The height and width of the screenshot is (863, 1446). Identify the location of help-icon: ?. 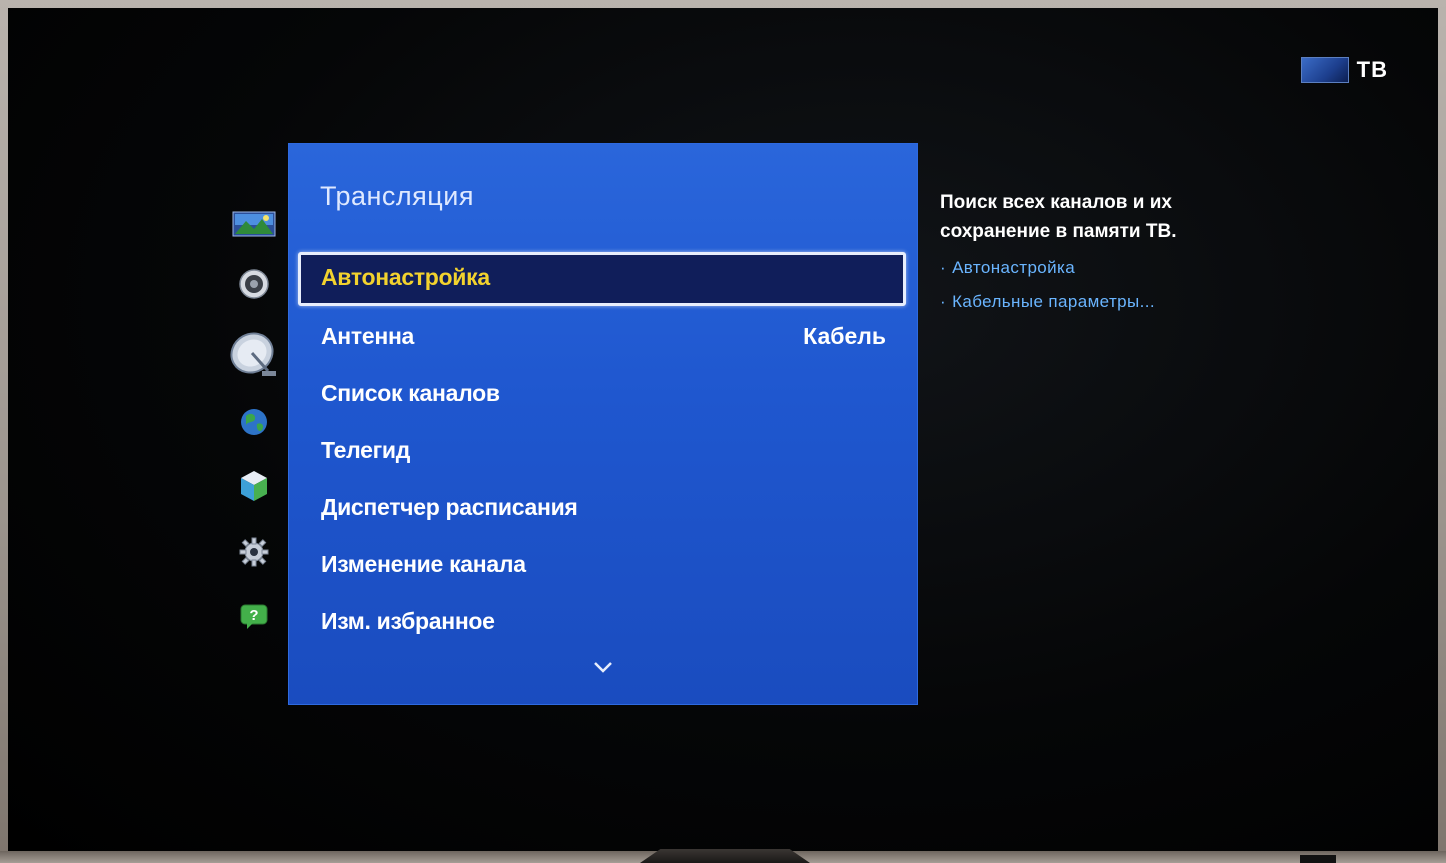
(254, 616).